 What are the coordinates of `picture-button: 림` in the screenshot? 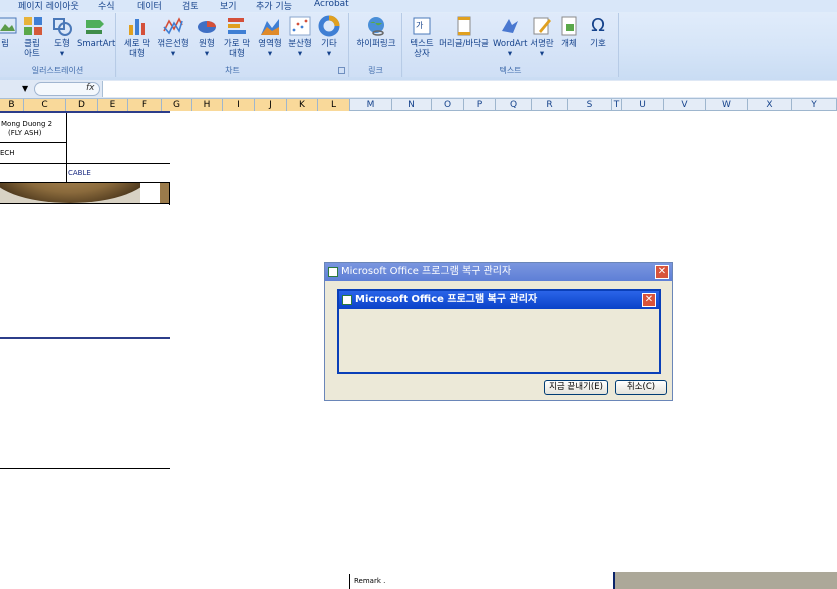 It's located at (8, 32).